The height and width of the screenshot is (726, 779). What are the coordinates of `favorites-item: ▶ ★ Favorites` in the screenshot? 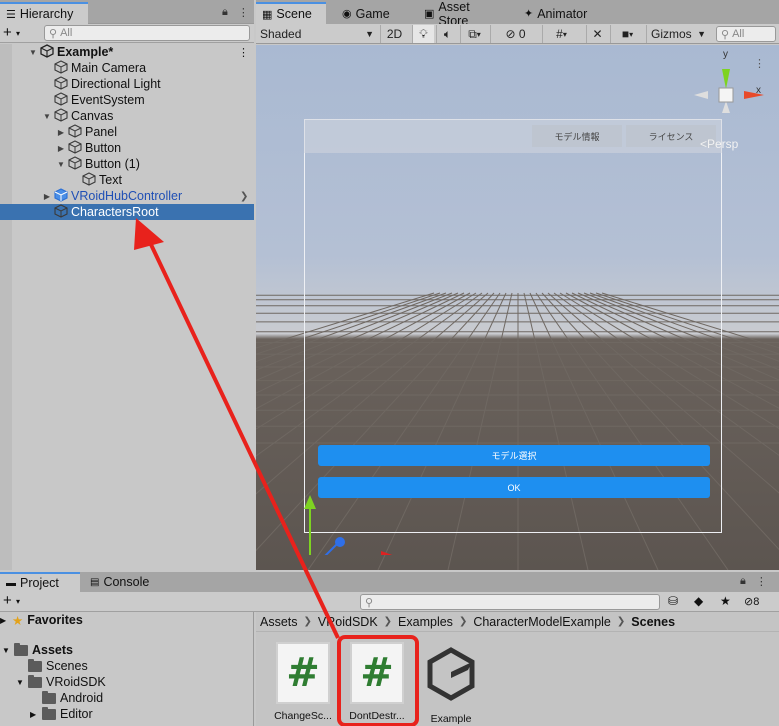 It's located at (41, 620).